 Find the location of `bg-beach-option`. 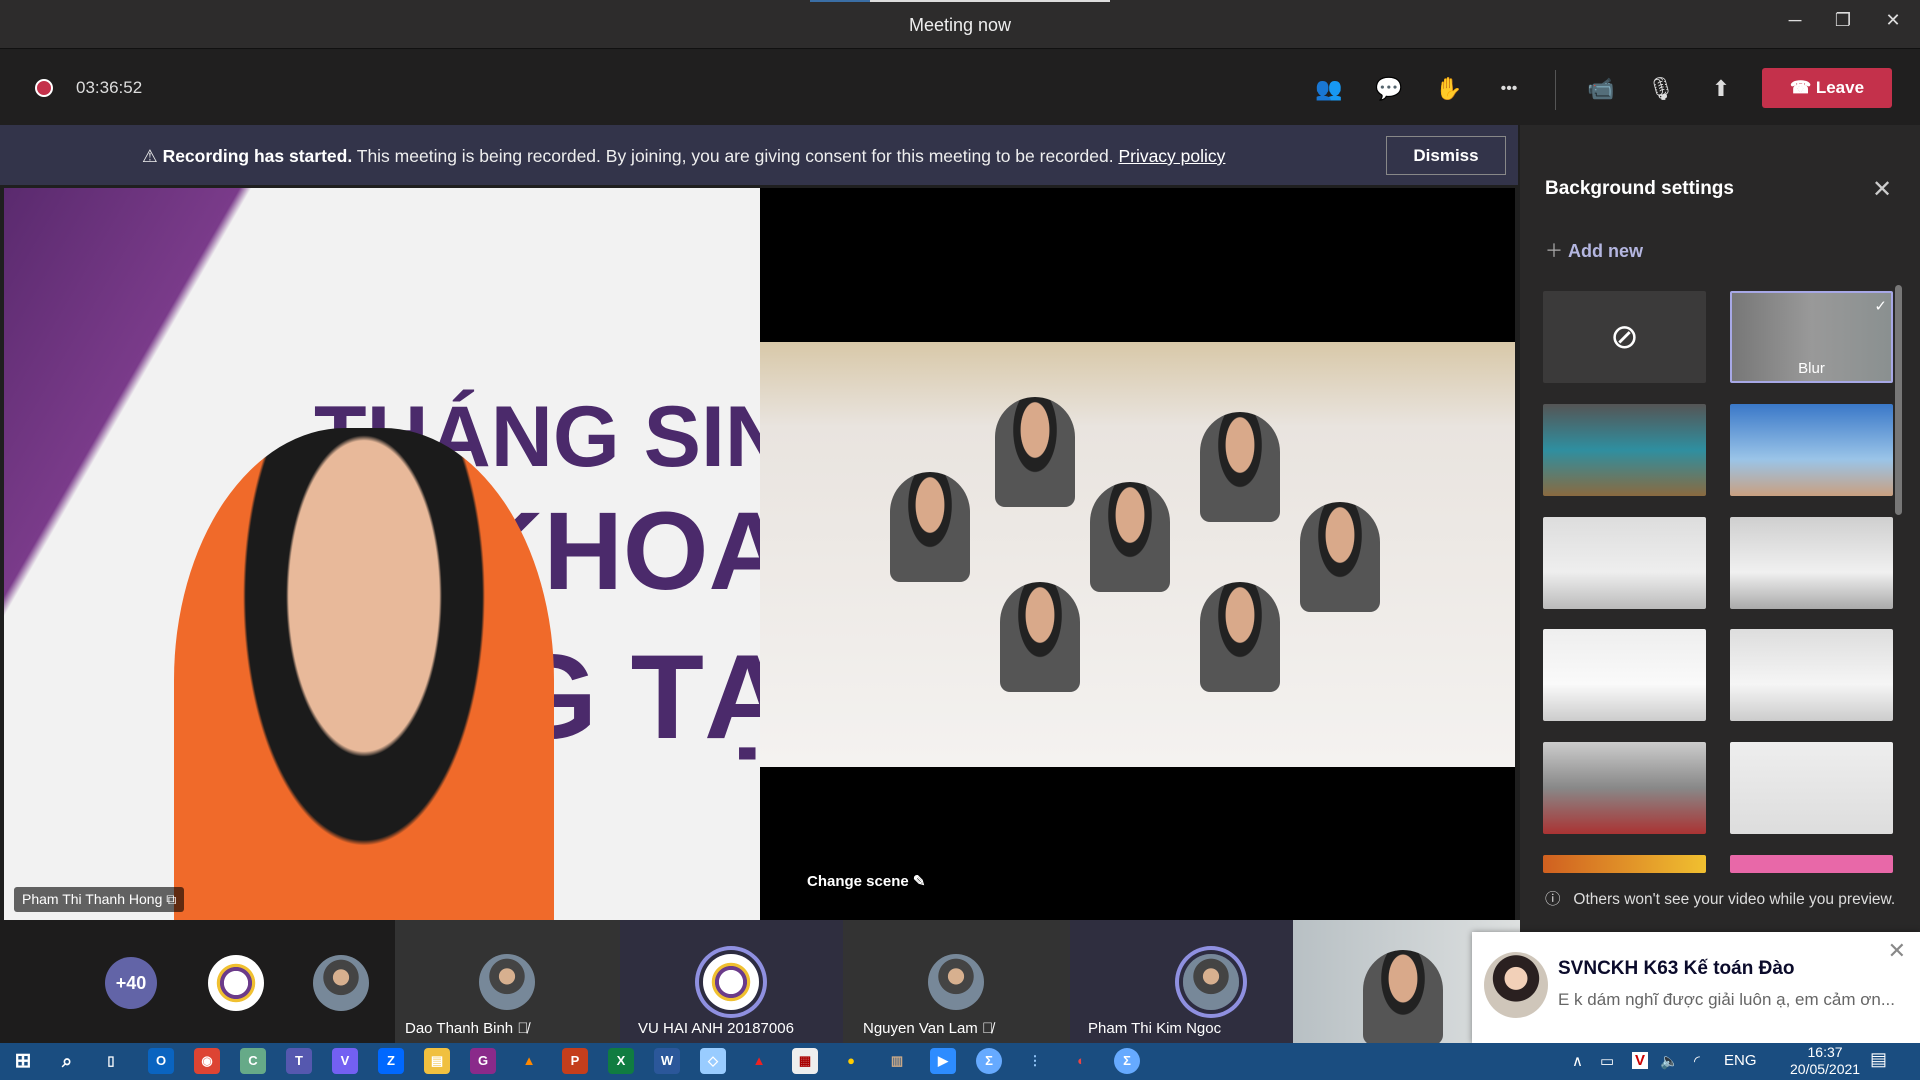

bg-beach-option is located at coordinates (1811, 450).